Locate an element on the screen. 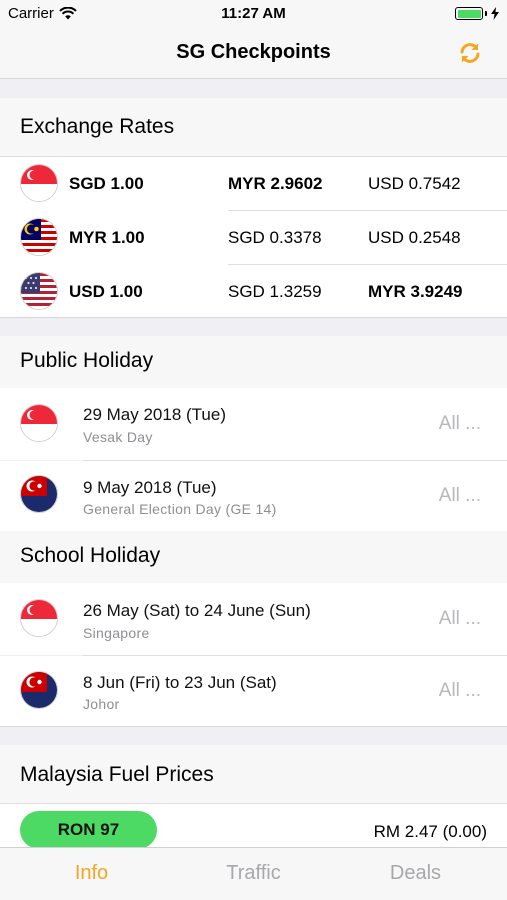 The height and width of the screenshot is (900, 507). usa-flag-icon is located at coordinates (39, 291).